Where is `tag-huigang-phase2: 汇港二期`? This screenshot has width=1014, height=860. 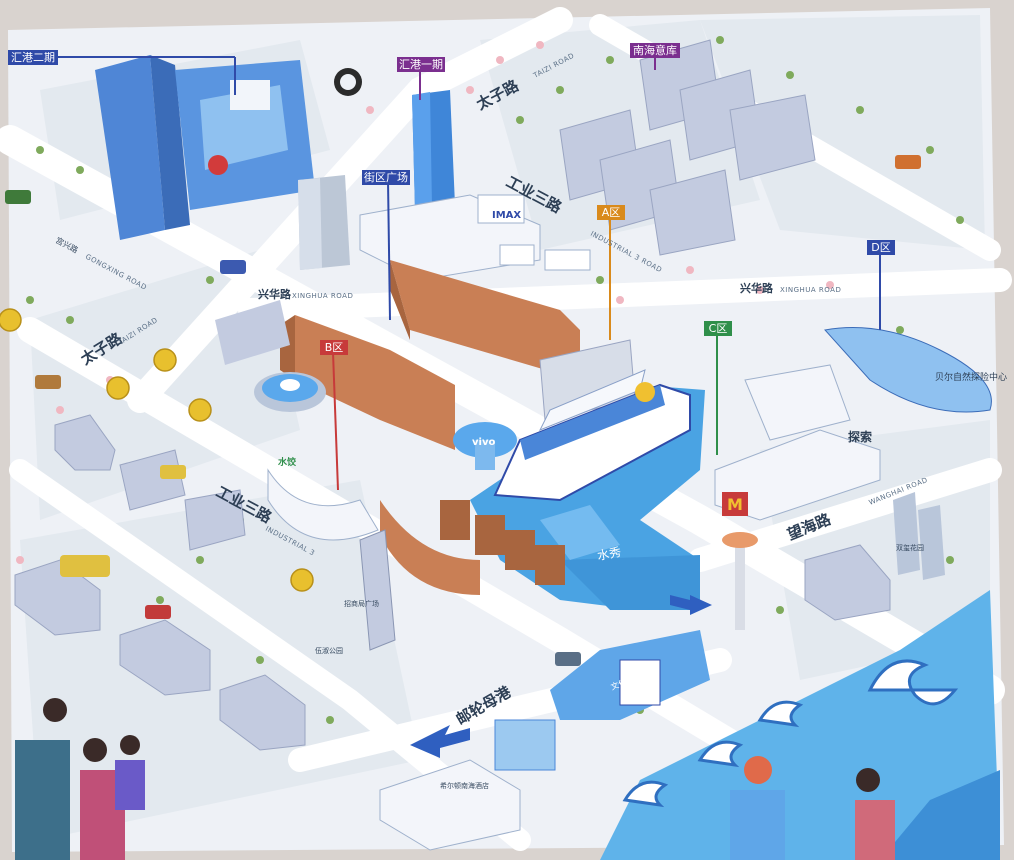
tag-huigang-phase2: 汇港二期 is located at coordinates (33, 57).